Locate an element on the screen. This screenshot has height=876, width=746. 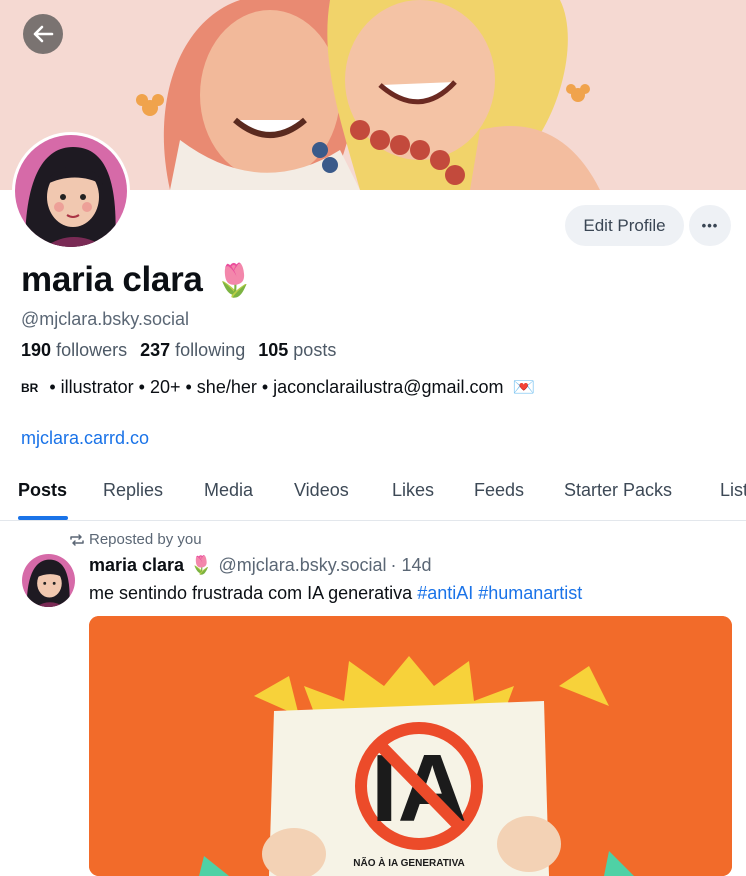
post-avatar-image is located at coordinates (48, 580).